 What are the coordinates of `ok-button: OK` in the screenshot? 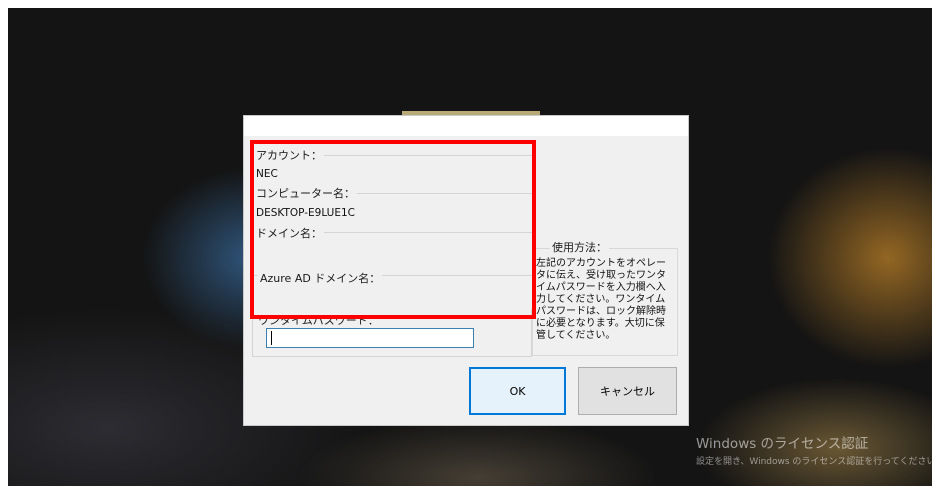 It's located at (517, 391).